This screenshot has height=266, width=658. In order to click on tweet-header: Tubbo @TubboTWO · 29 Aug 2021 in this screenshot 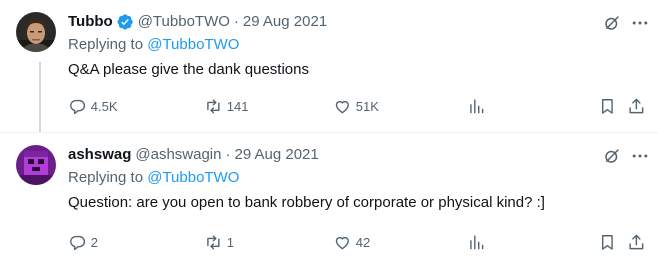, I will do `click(197, 22)`.